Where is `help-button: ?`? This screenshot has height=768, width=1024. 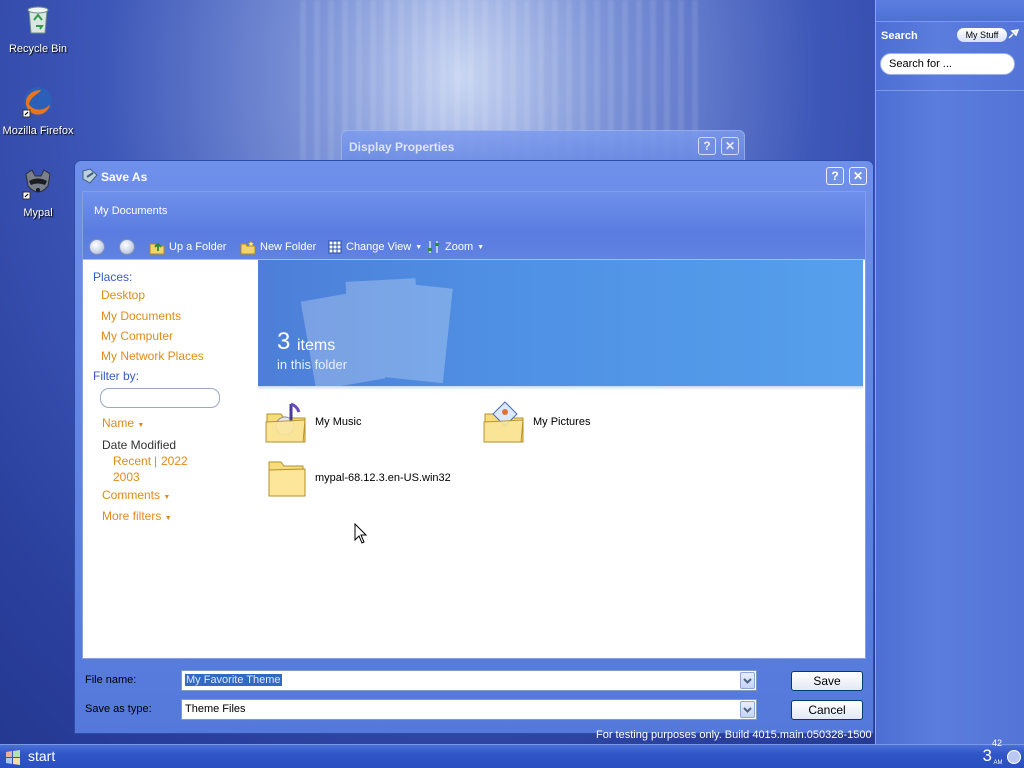
help-button: ? is located at coordinates (707, 146).